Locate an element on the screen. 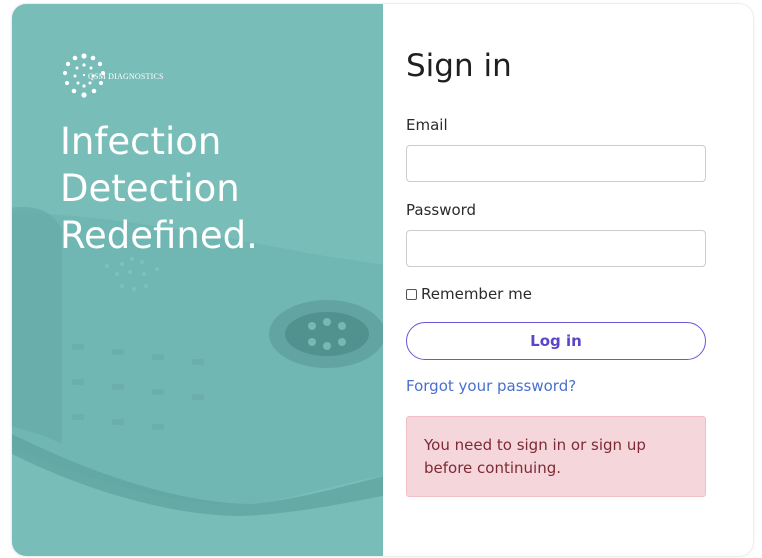 This screenshot has width=762, height=558. tagline: Infection Detection Redefined. is located at coordinates (159, 188).